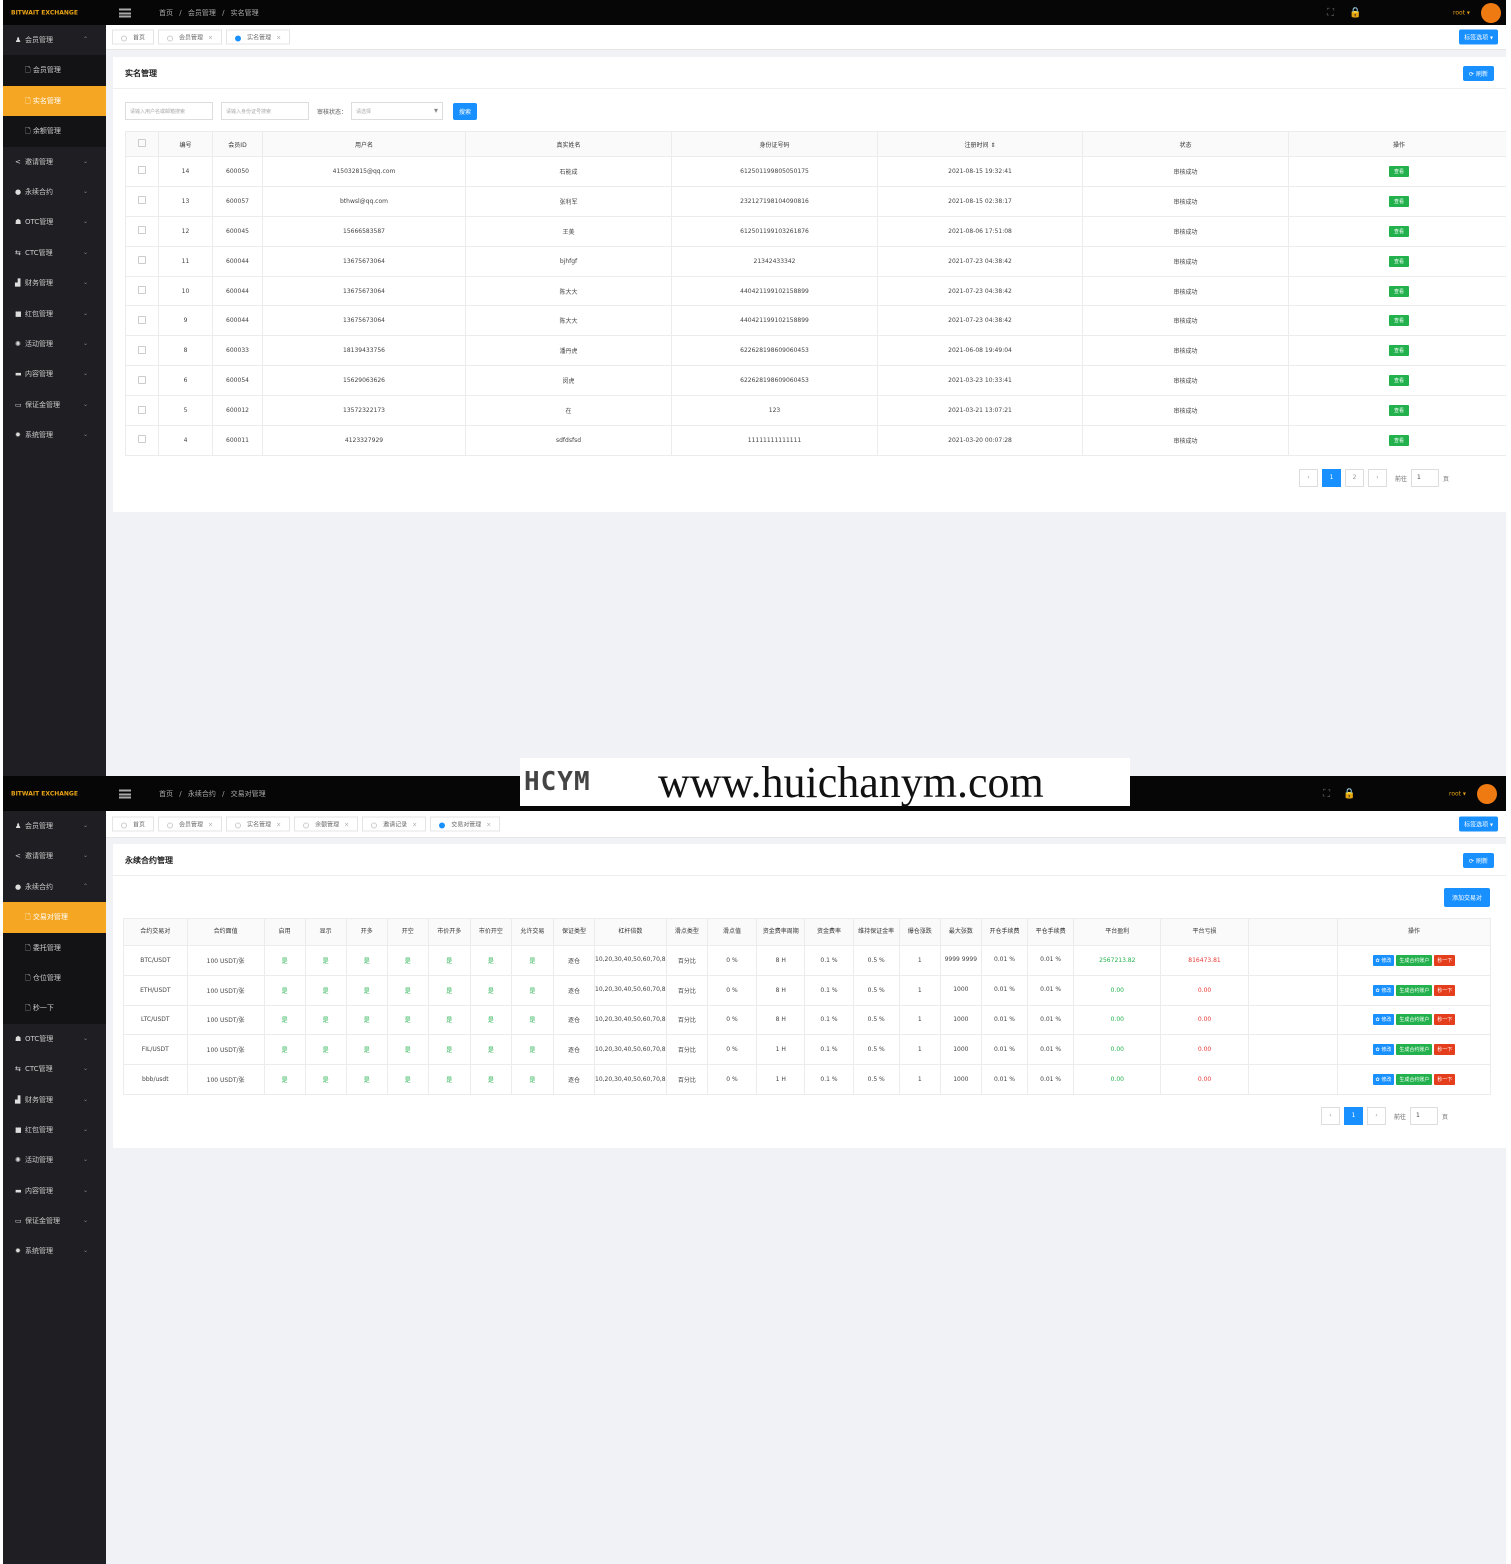 The image size is (1511, 1564). Describe the element at coordinates (54, 887) in the screenshot. I see `sidebar-item: ● 永续合约 ⌃` at that location.